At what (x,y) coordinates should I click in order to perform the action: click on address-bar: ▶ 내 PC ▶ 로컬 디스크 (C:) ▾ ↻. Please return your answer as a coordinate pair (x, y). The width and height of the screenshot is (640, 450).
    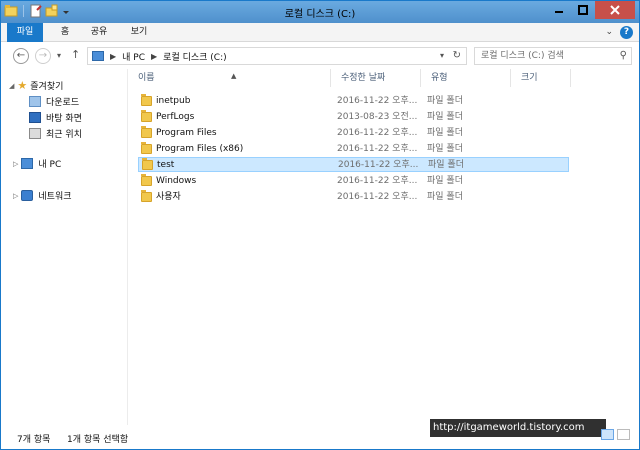
    Looking at the image, I should click on (277, 56).